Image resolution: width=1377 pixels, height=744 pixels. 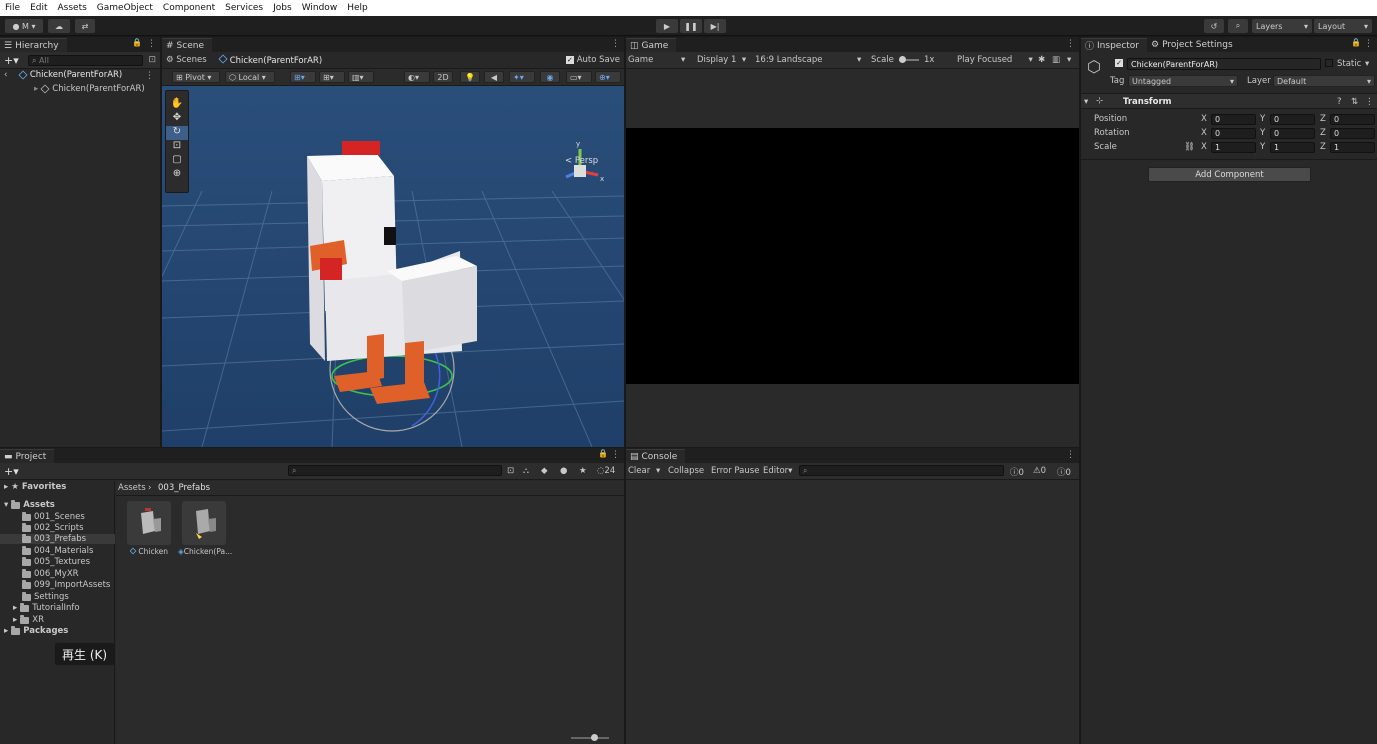 I want to click on persp-label: < Persp, so click(x=581, y=161).